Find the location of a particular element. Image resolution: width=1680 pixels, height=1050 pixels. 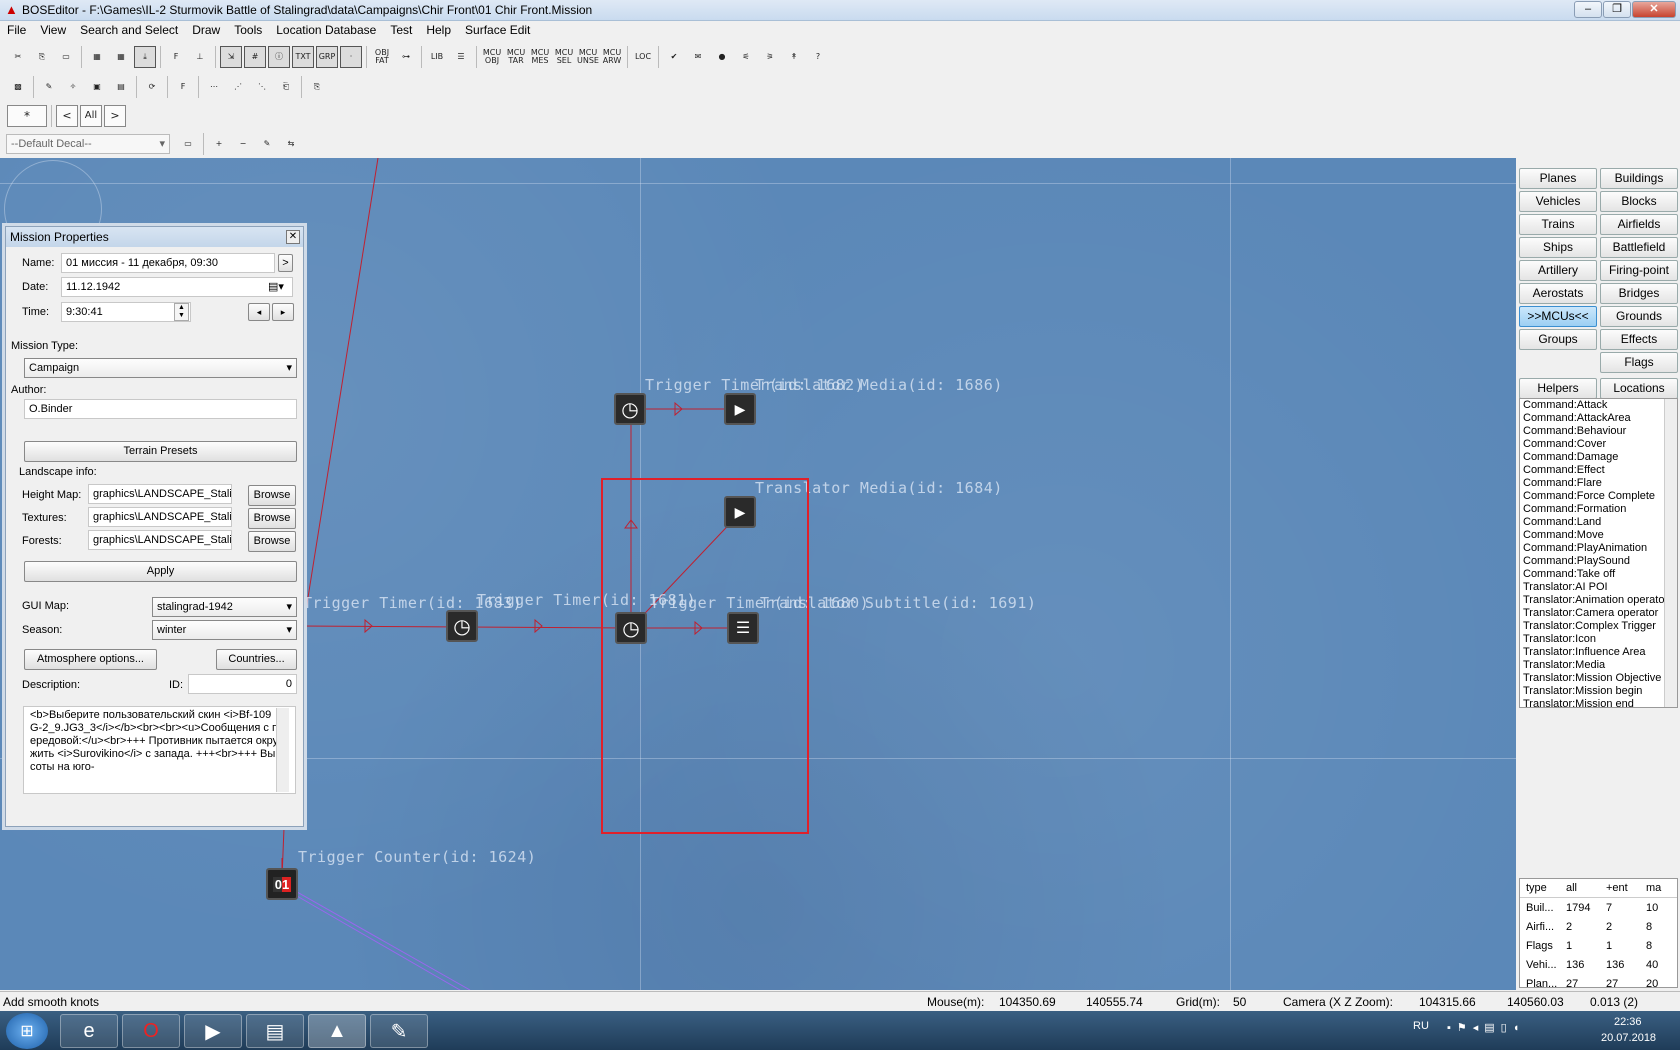

cut-icon: ✂ is located at coordinates (18, 57).